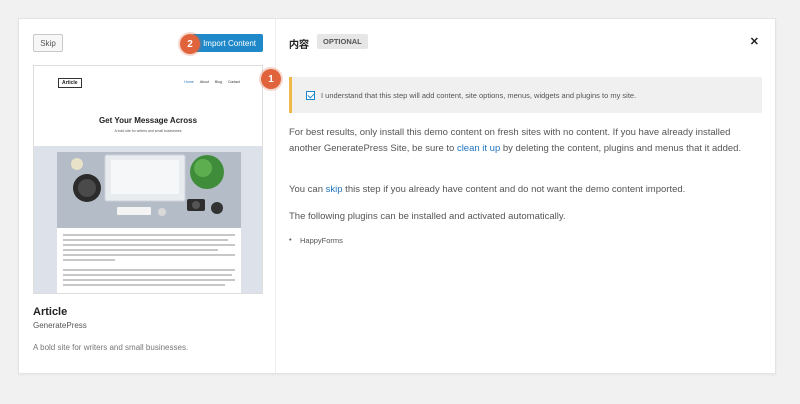  I want to click on step-badge-2: 2, so click(190, 44).